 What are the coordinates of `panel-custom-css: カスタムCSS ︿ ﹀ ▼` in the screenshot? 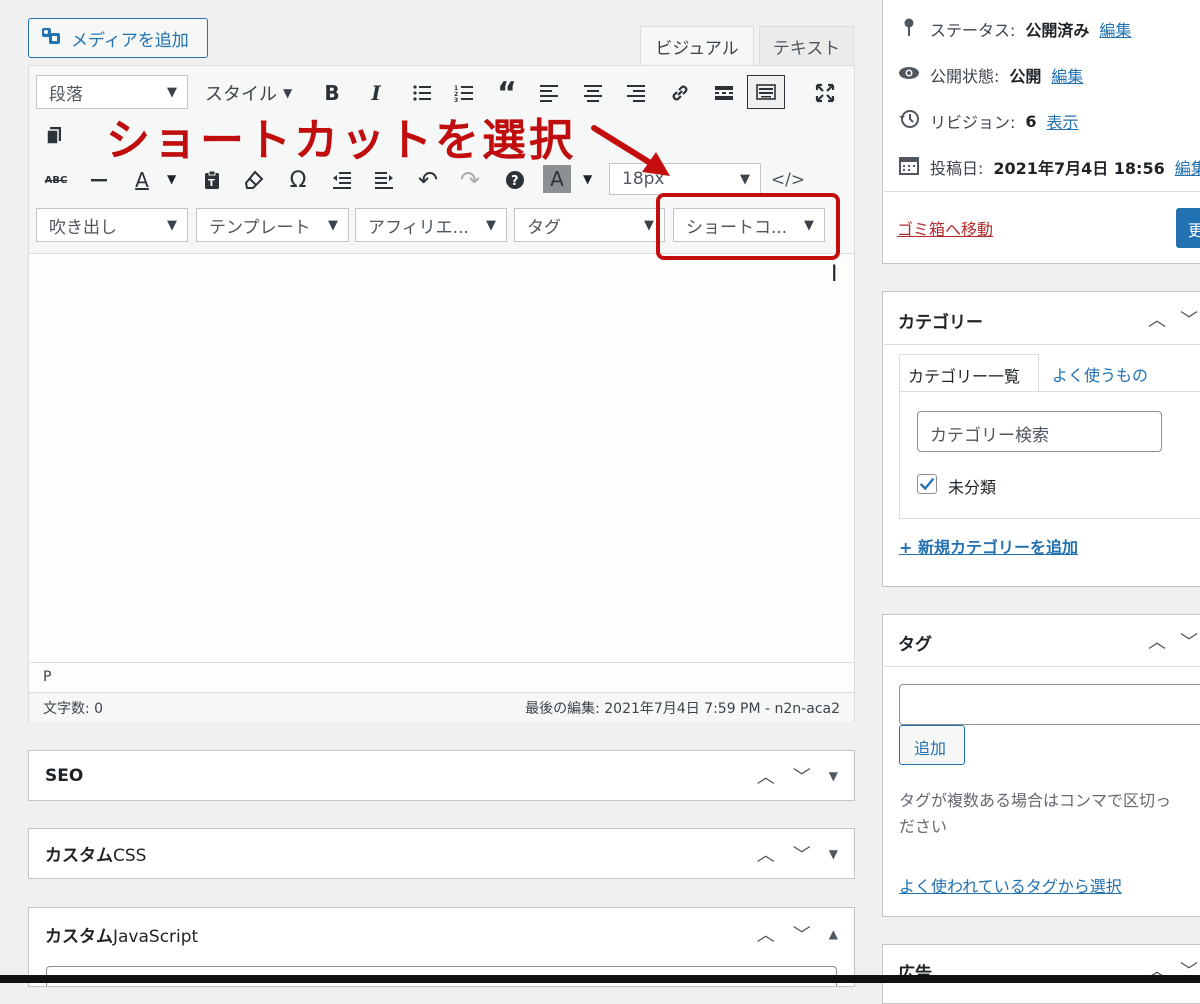 It's located at (441, 853).